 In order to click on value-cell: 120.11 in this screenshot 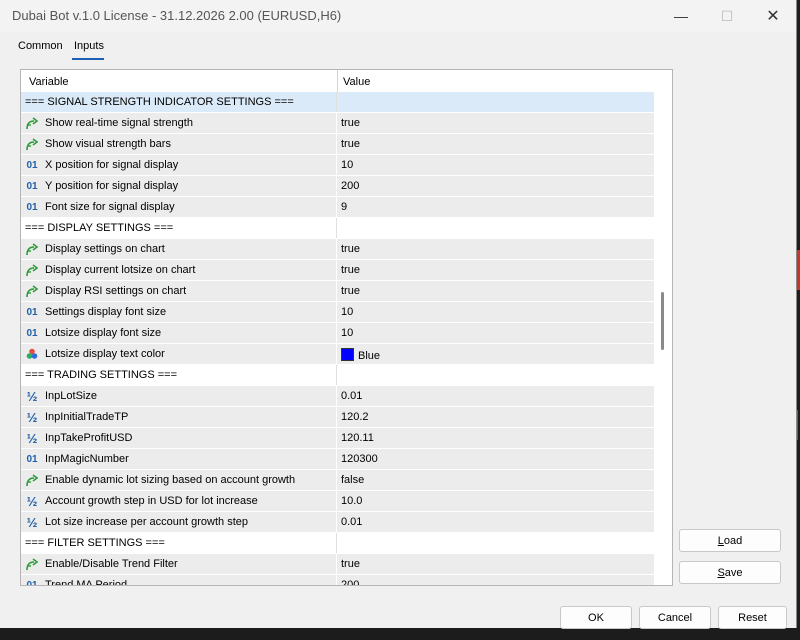, I will do `click(357, 438)`.